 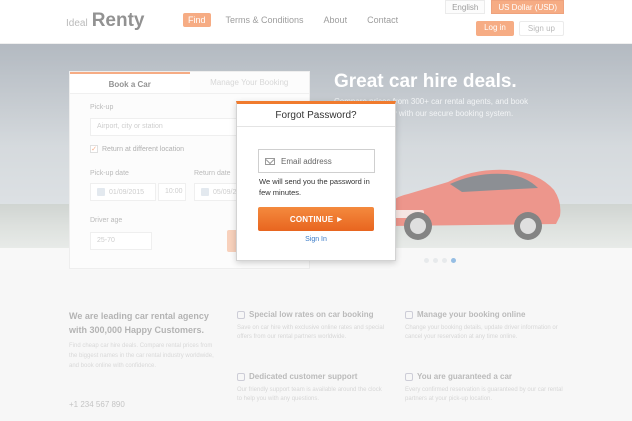 What do you see at coordinates (326, 161) in the screenshot?
I see `email-input` at bounding box center [326, 161].